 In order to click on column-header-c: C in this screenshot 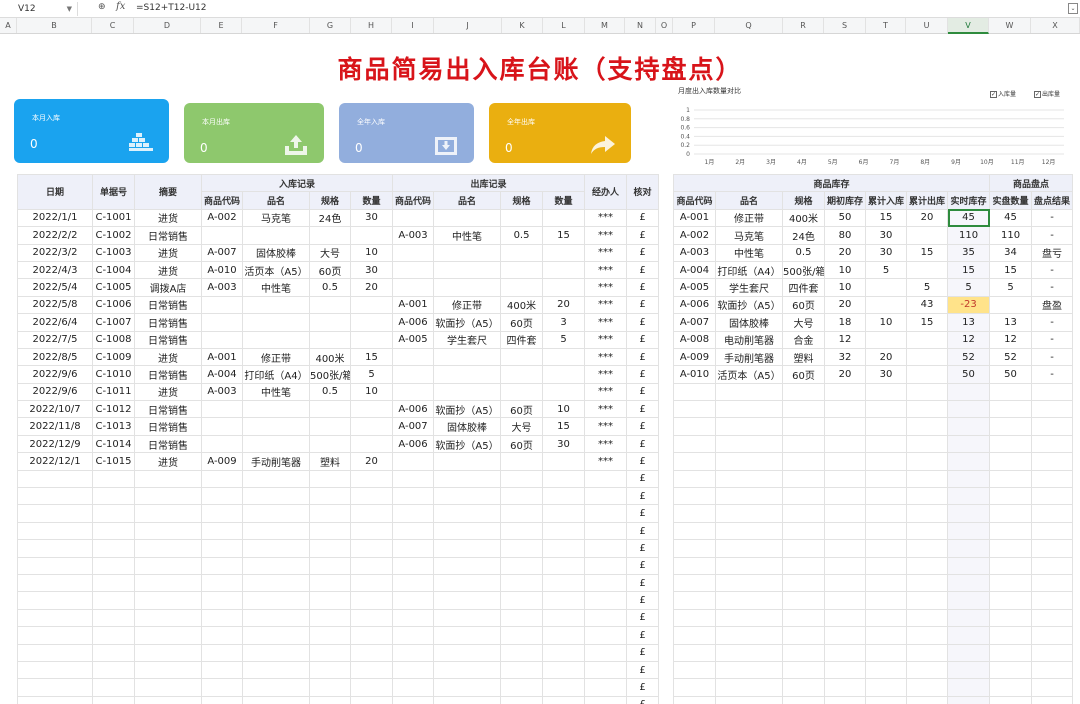, I will do `click(113, 25)`.